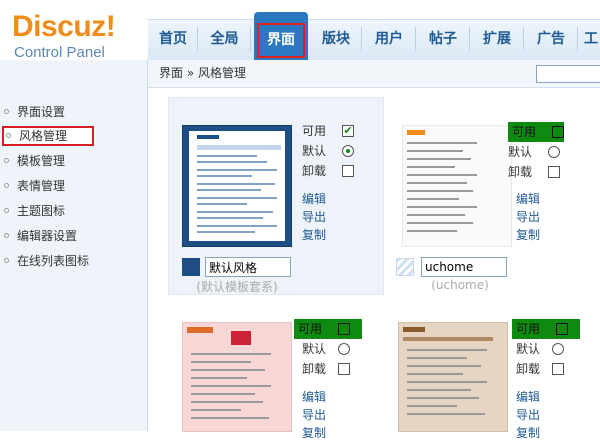 The height and width of the screenshot is (442, 600). I want to click on nav-tab-users: 用户, so click(389, 39).